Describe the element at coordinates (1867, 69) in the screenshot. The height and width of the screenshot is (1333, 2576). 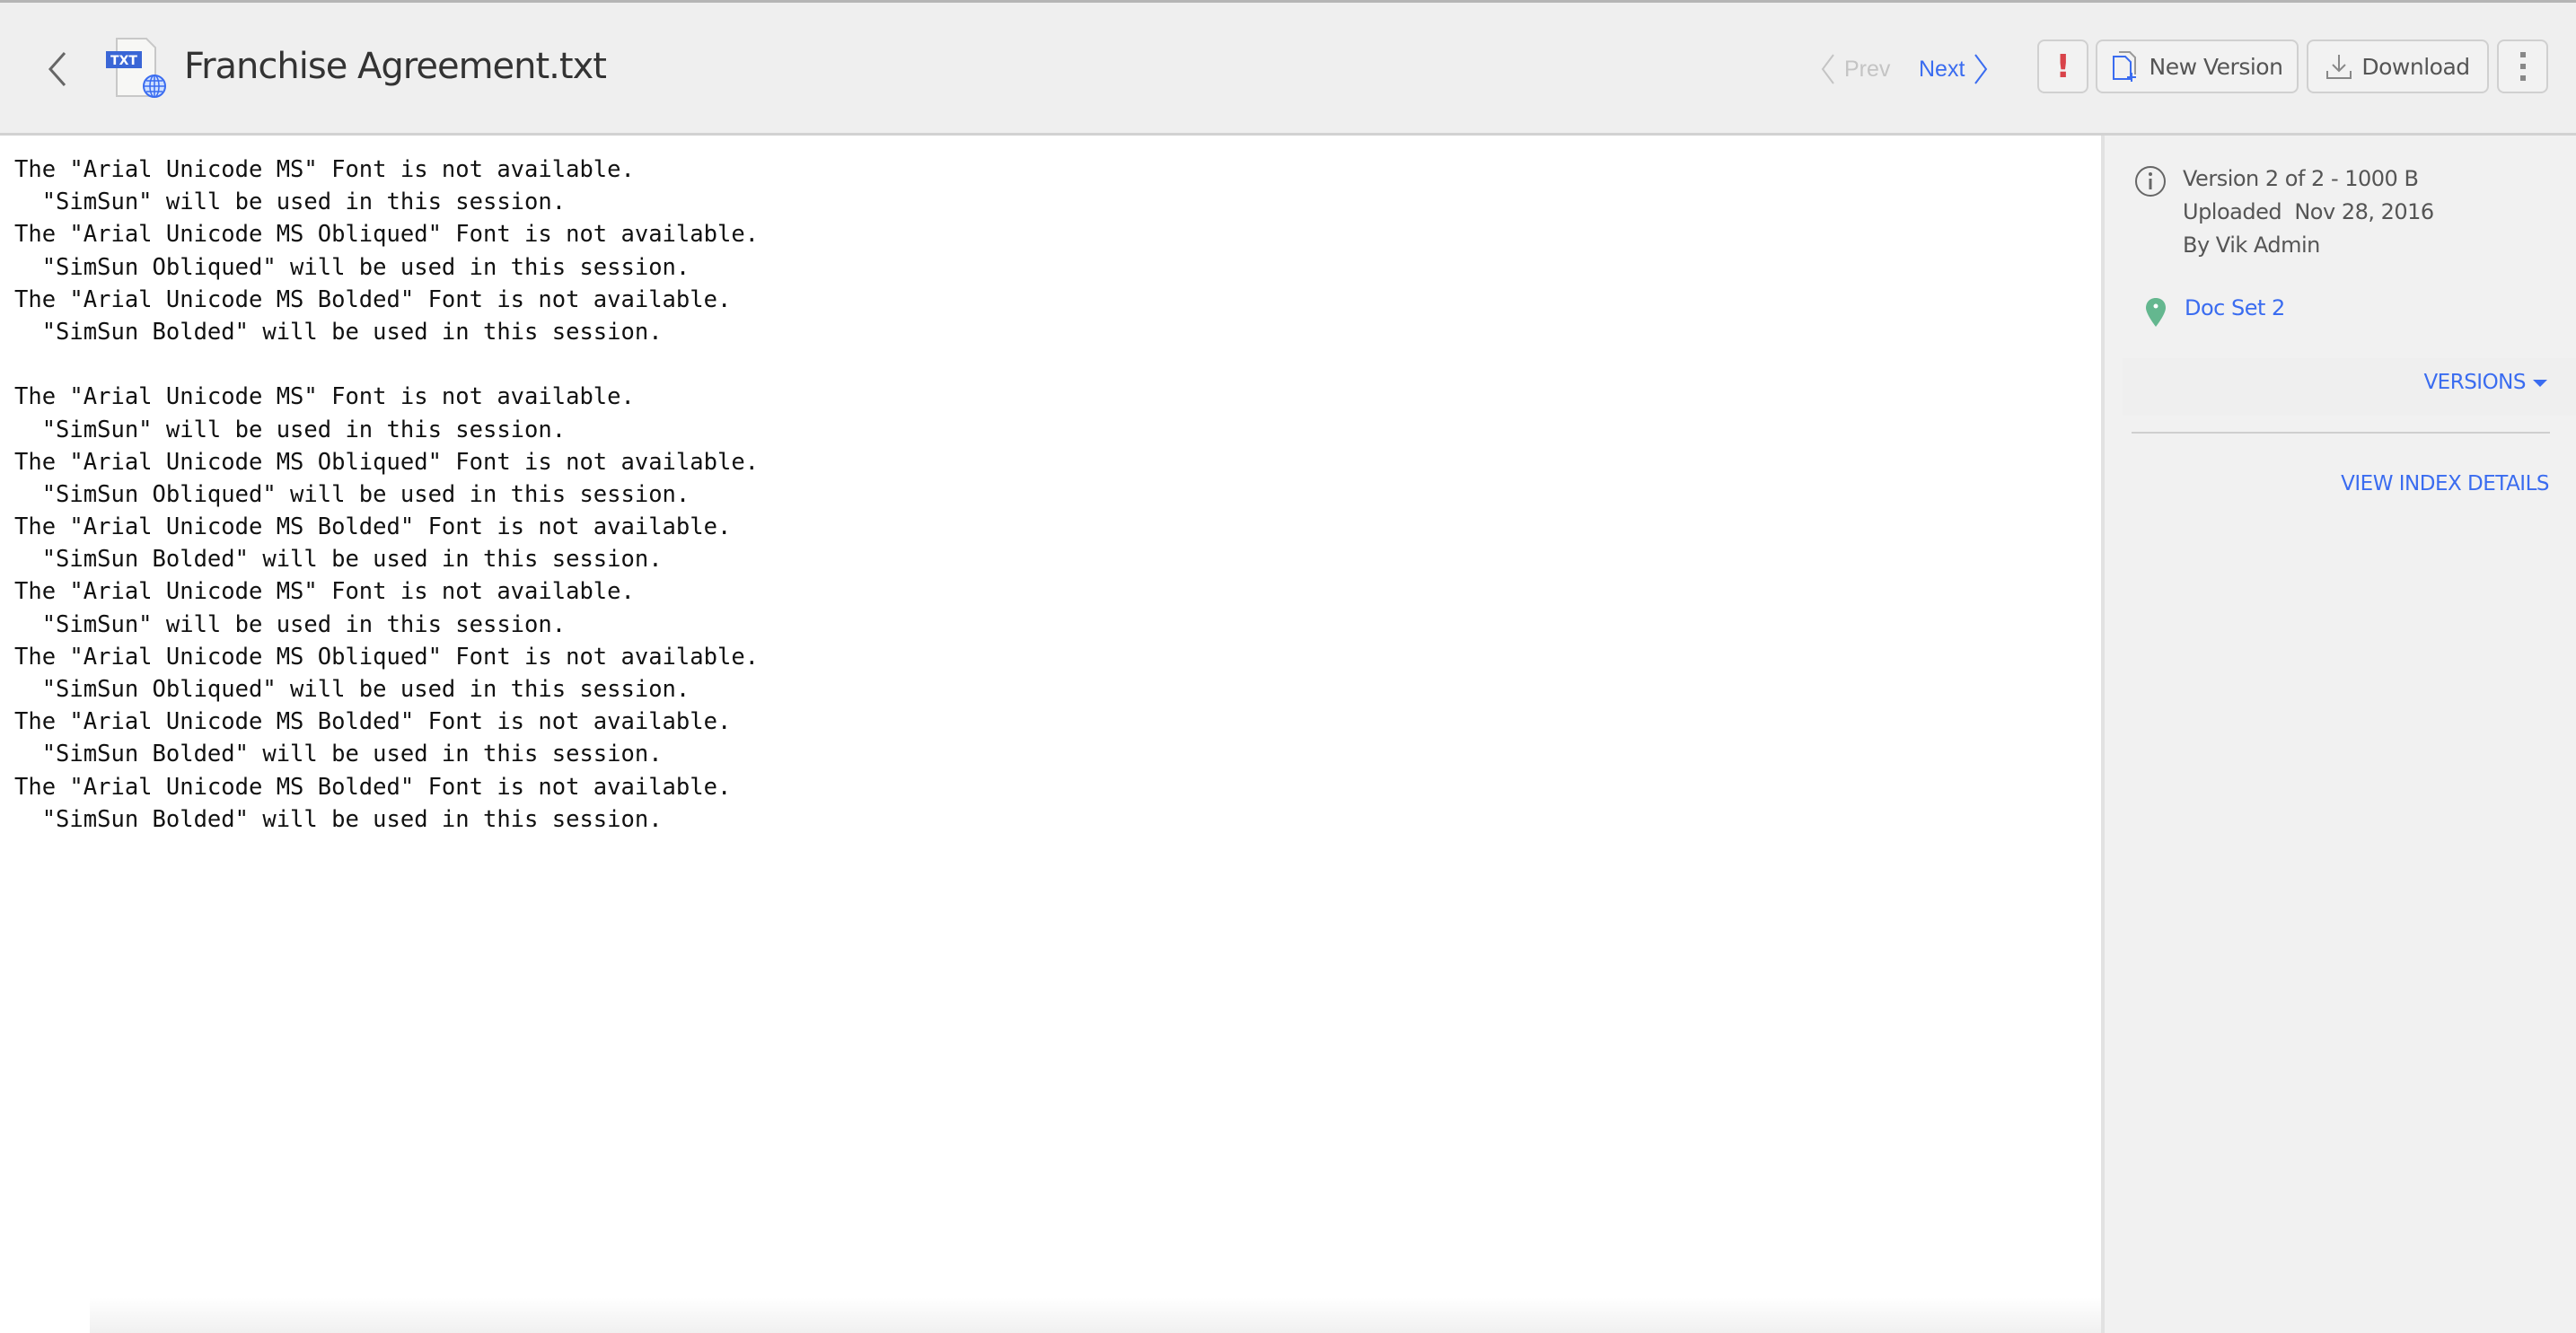
I see `prev-label: Prev` at that location.